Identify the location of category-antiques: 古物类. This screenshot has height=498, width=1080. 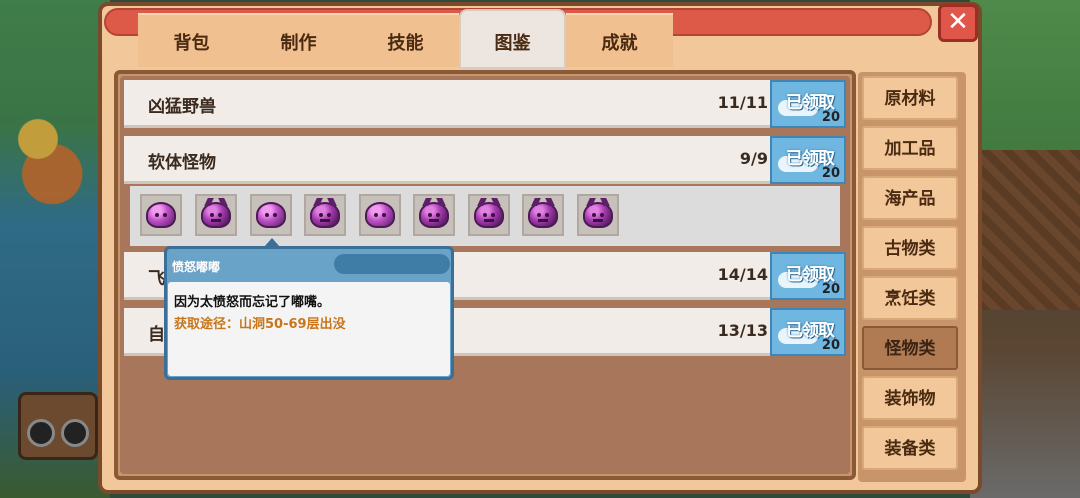
(910, 248).